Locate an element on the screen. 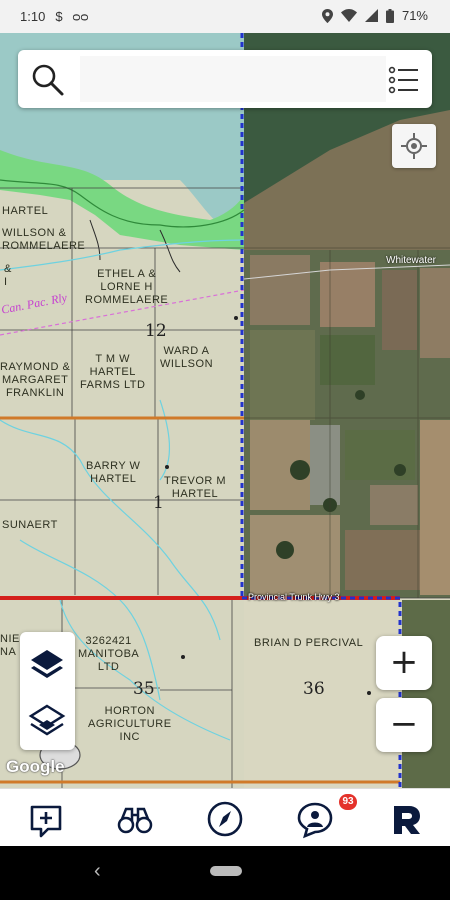 This screenshot has width=450, height=900. google-attribution: Google is located at coordinates (35, 766).